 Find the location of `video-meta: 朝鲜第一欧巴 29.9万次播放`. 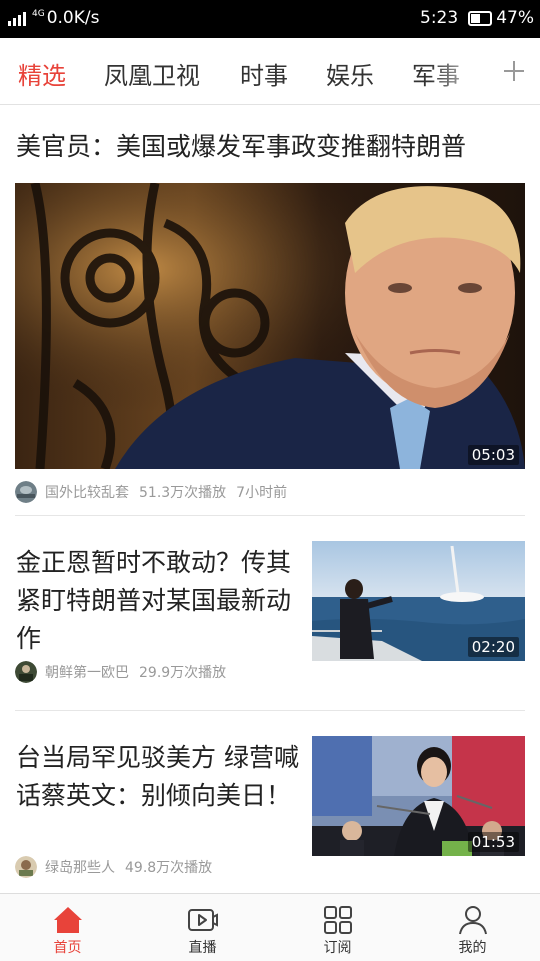

video-meta: 朝鲜第一欧巴 29.9万次播放 is located at coordinates (125, 672).